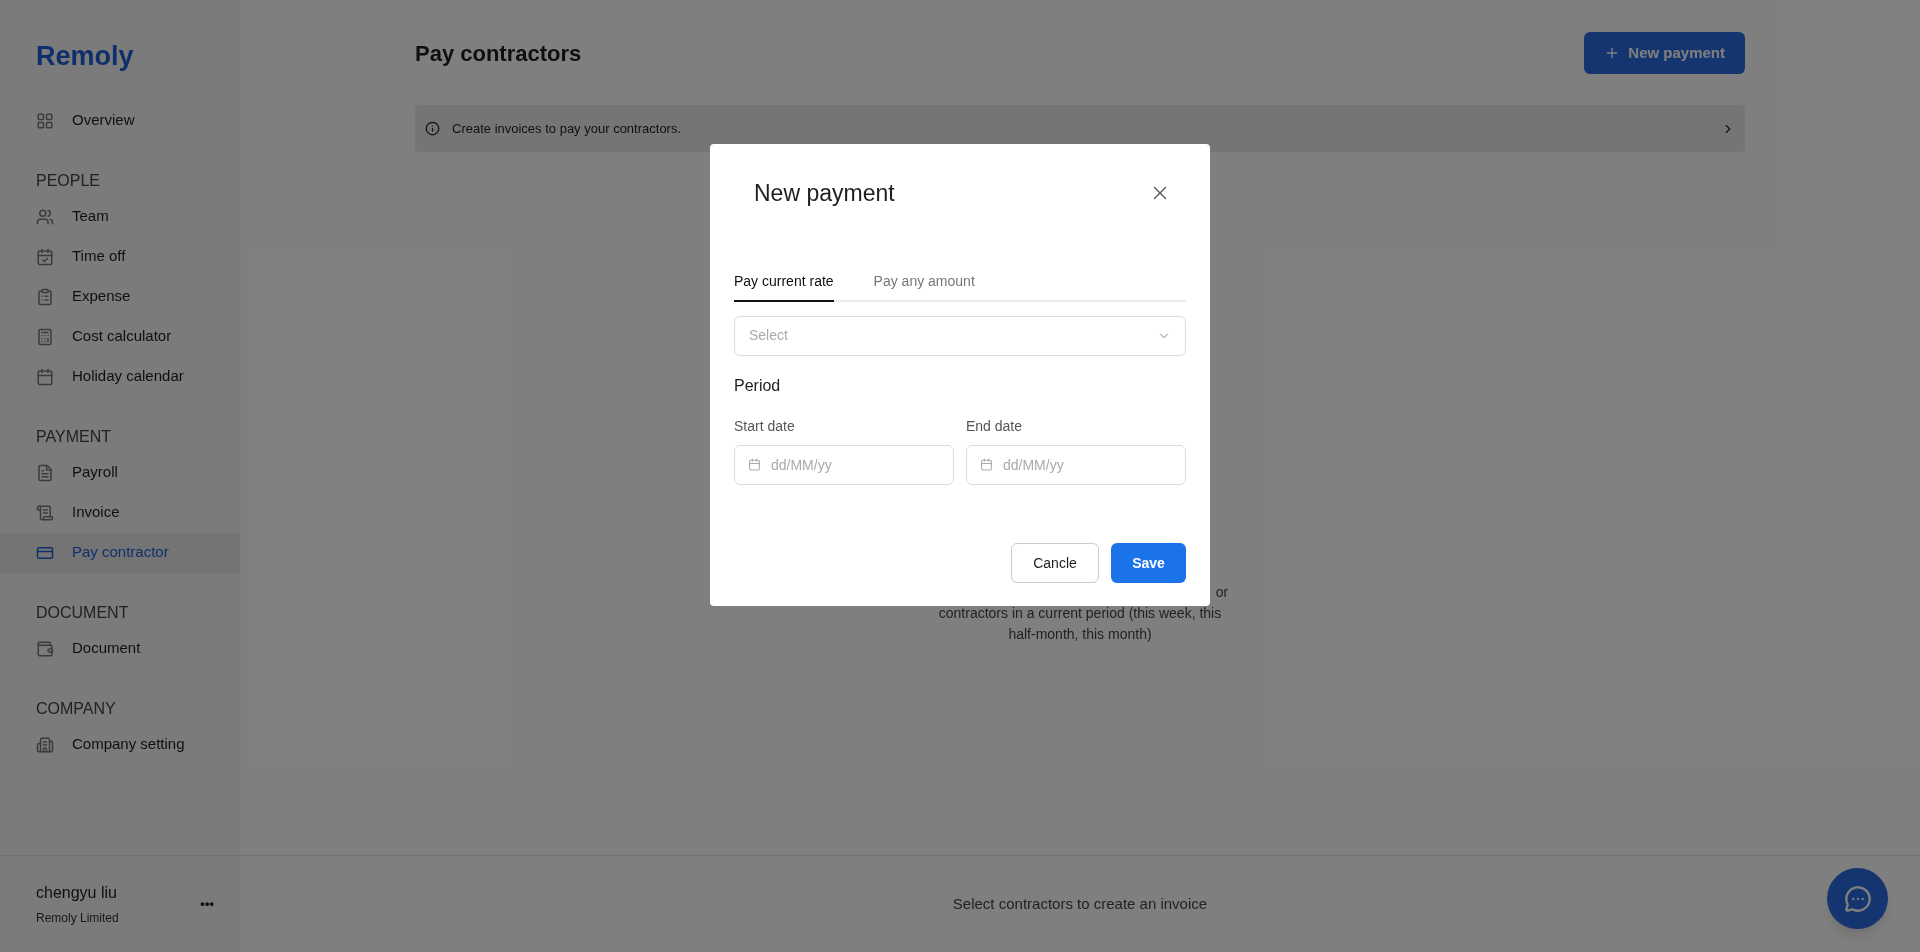  What do you see at coordinates (120, 512) in the screenshot?
I see `sidebar-item: Invoice` at bounding box center [120, 512].